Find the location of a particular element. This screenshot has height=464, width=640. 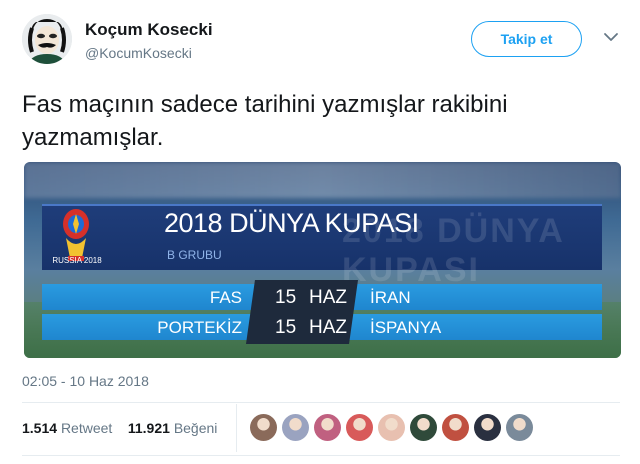

group-label: B GRUBU is located at coordinates (194, 255).